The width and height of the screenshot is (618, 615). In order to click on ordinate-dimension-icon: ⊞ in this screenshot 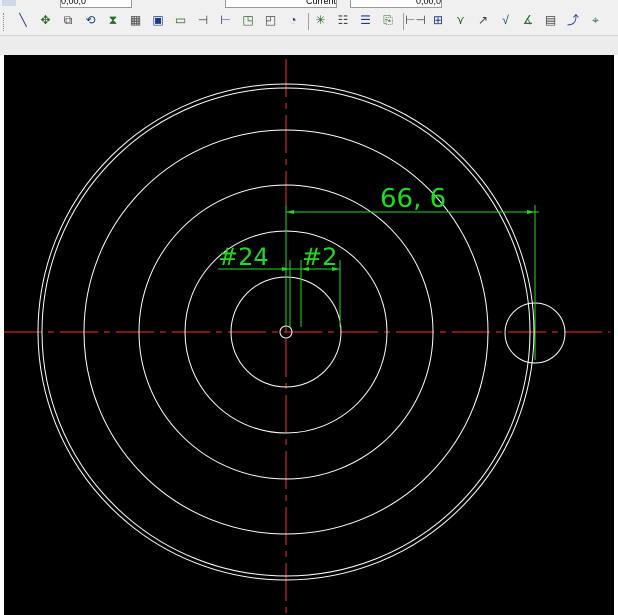, I will do `click(438, 20)`.